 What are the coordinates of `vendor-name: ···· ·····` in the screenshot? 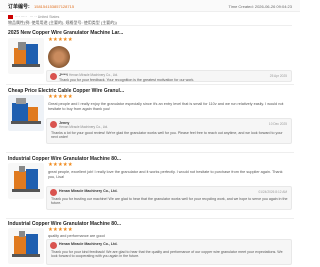 It's located at (21, 17).